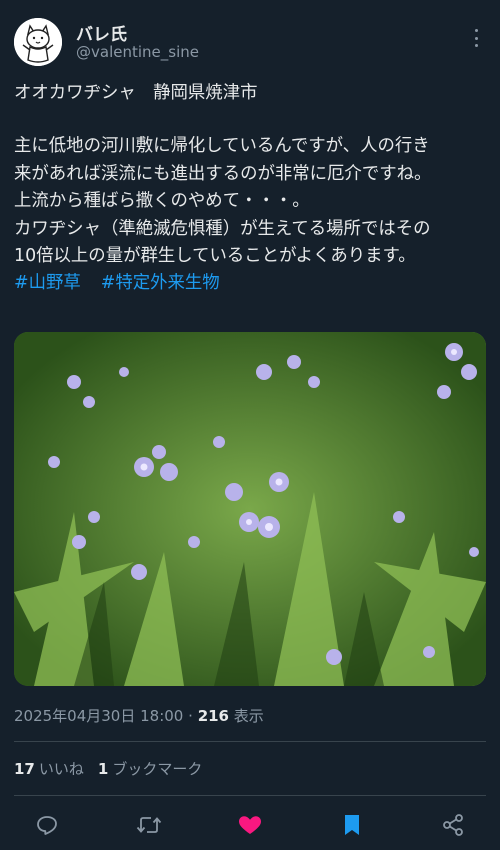 Image resolution: width=500 pixels, height=850 pixels. I want to click on more-vert-icon, so click(476, 38).